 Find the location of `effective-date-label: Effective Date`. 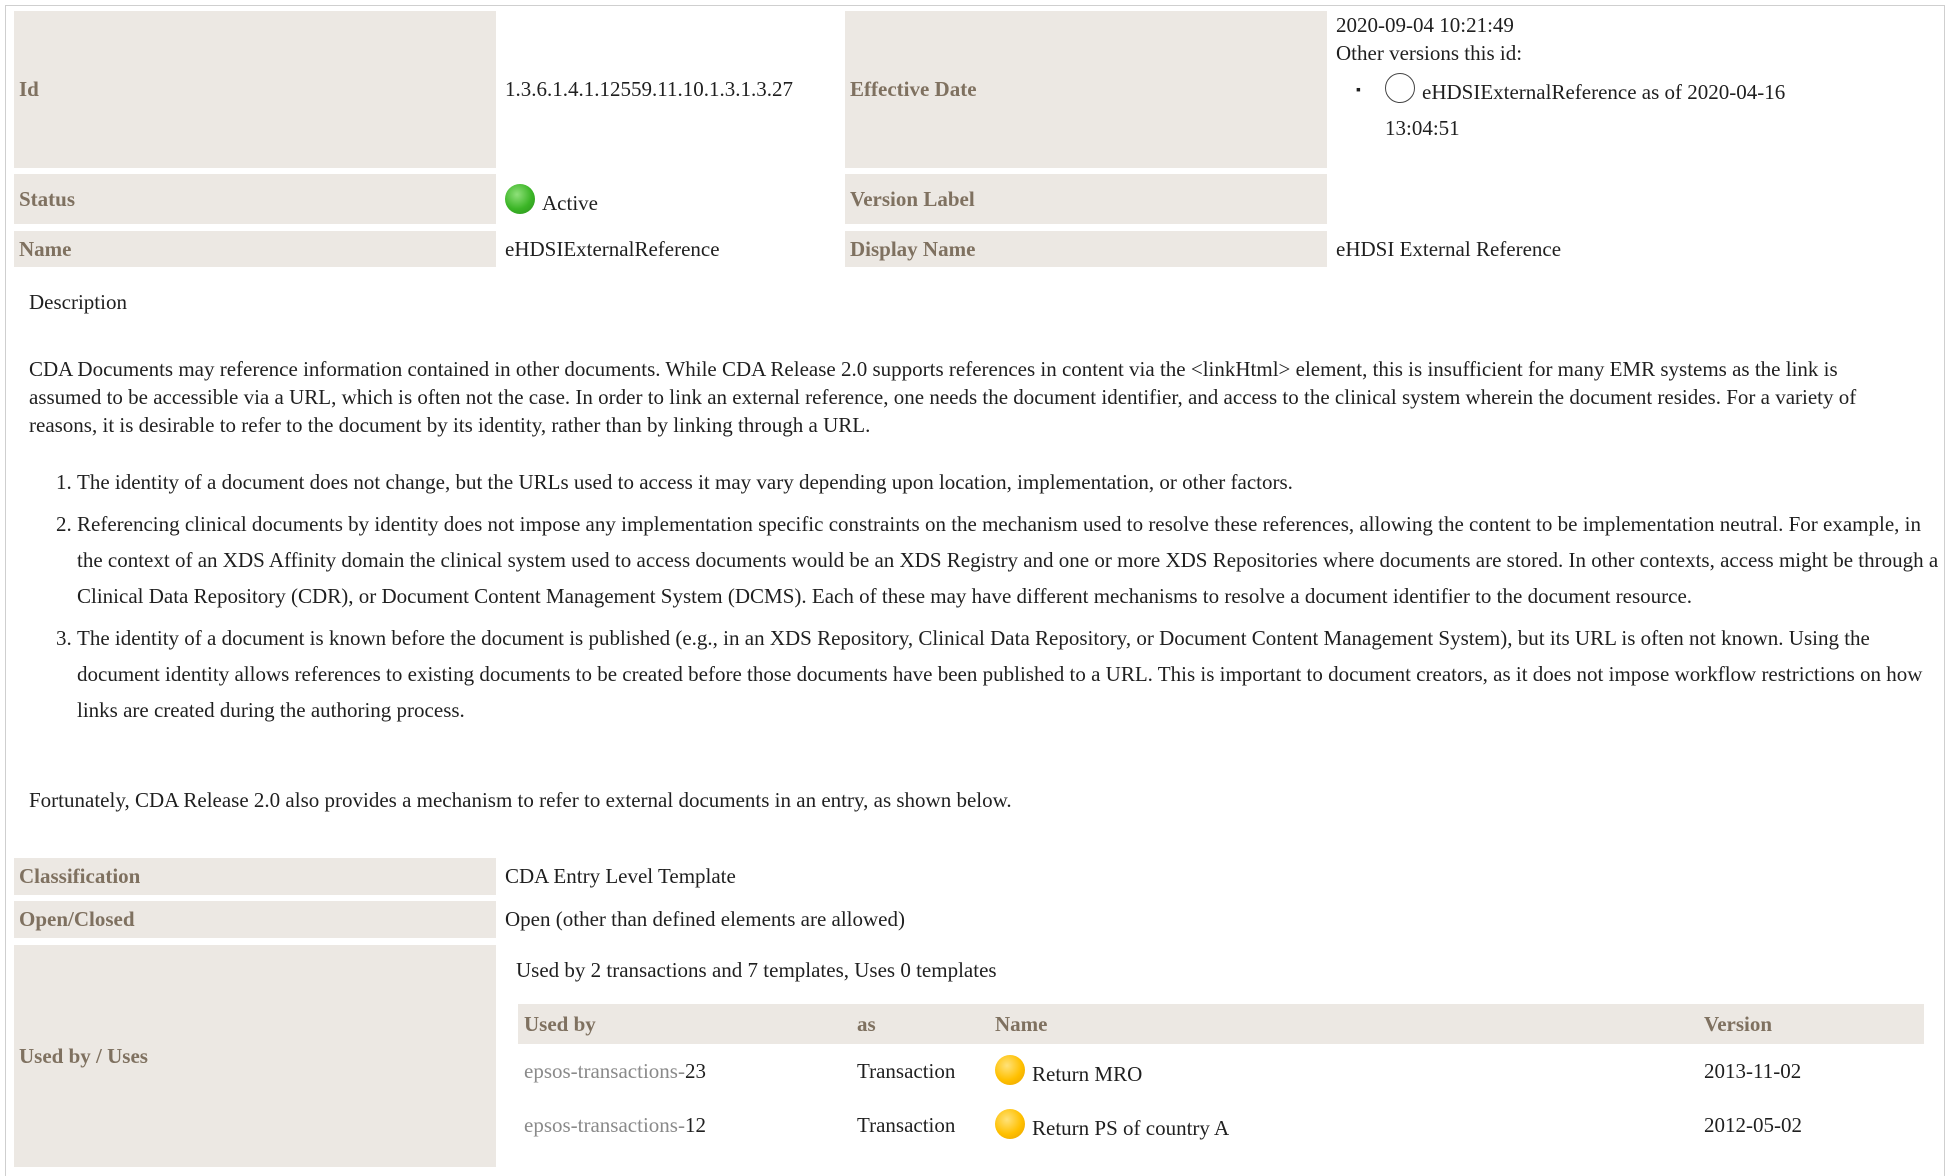

effective-date-label: Effective Date is located at coordinates (1086, 89).